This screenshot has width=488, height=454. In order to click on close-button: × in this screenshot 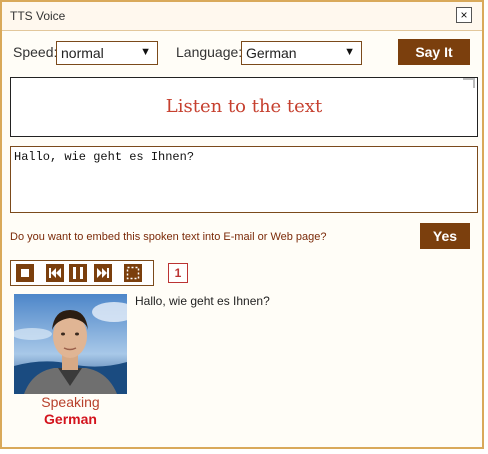, I will do `click(464, 15)`.